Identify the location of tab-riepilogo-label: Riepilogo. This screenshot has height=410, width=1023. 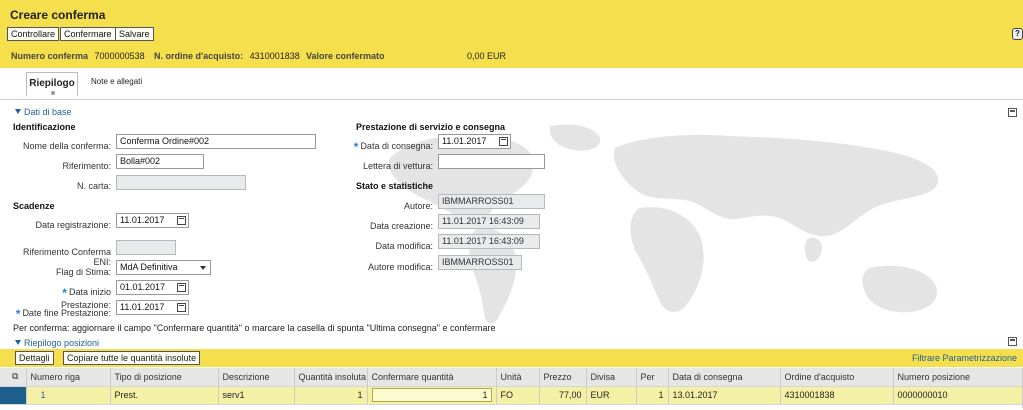
(52, 83).